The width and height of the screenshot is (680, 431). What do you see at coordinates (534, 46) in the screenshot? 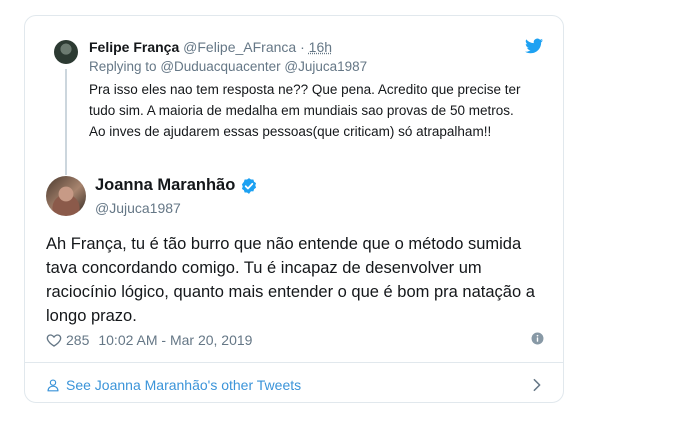
I see `twitter-bird-icon` at bounding box center [534, 46].